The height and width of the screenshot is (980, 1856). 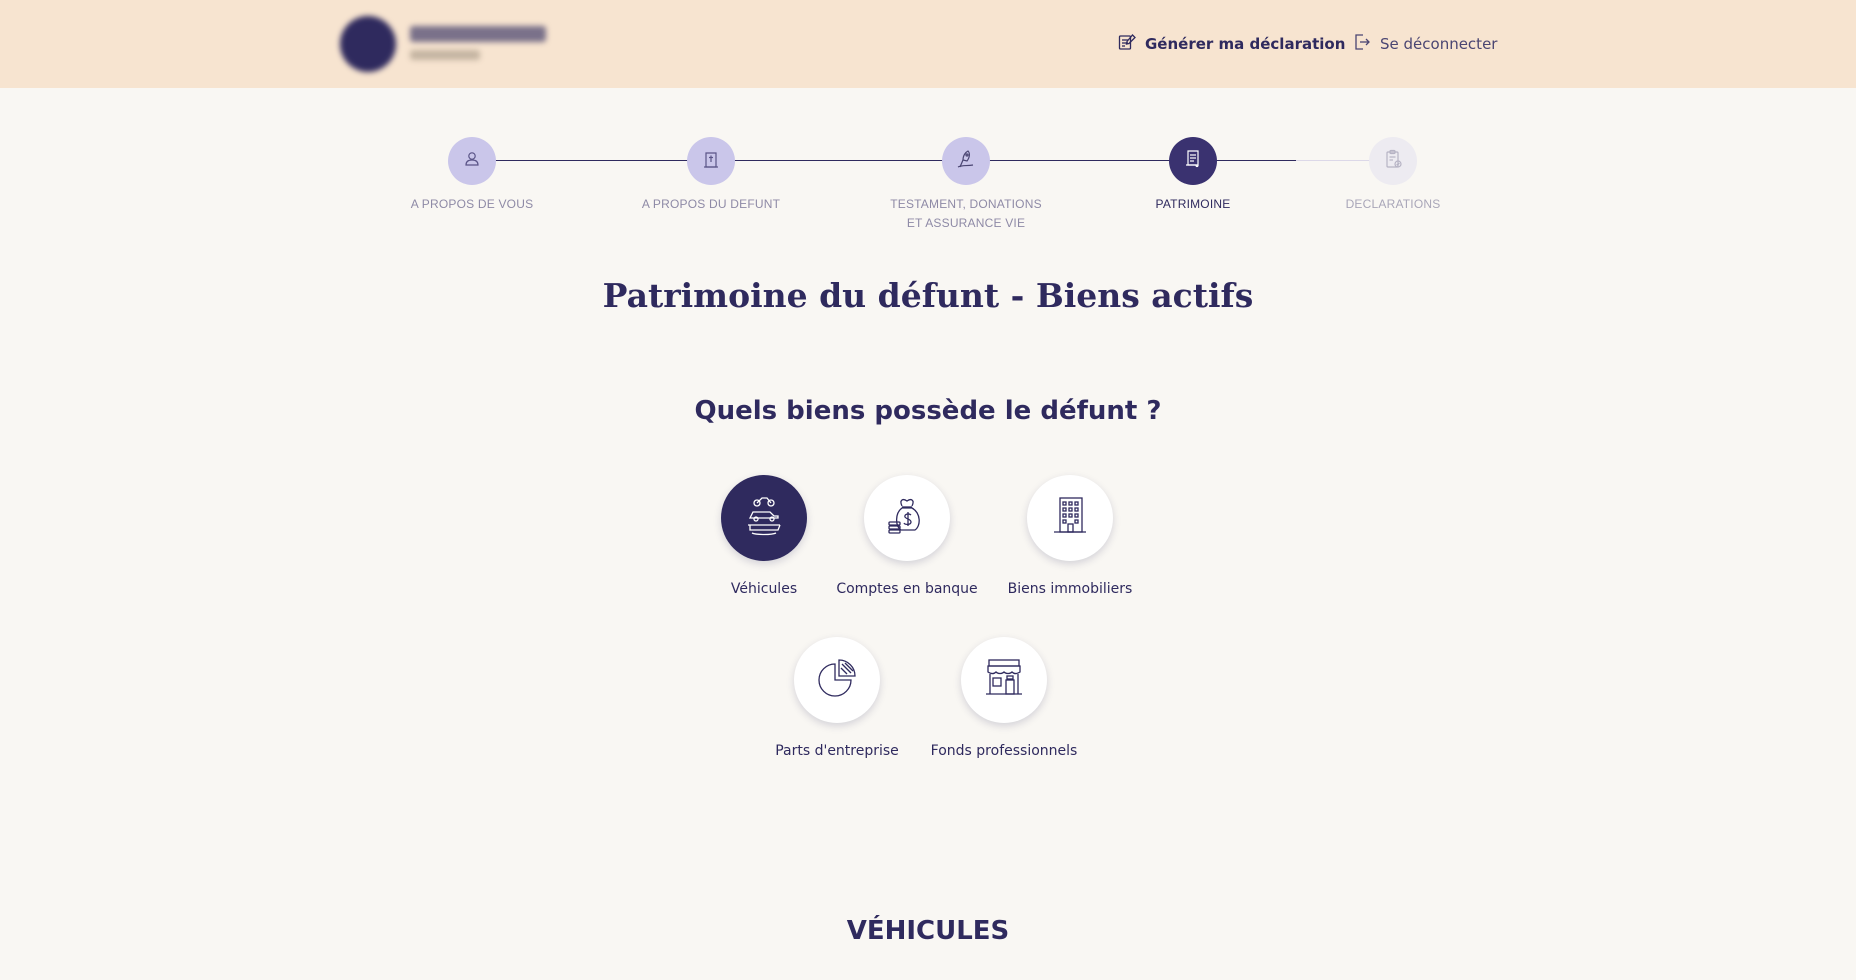 I want to click on logout-link: Se déconnecter, so click(x=1424, y=44).